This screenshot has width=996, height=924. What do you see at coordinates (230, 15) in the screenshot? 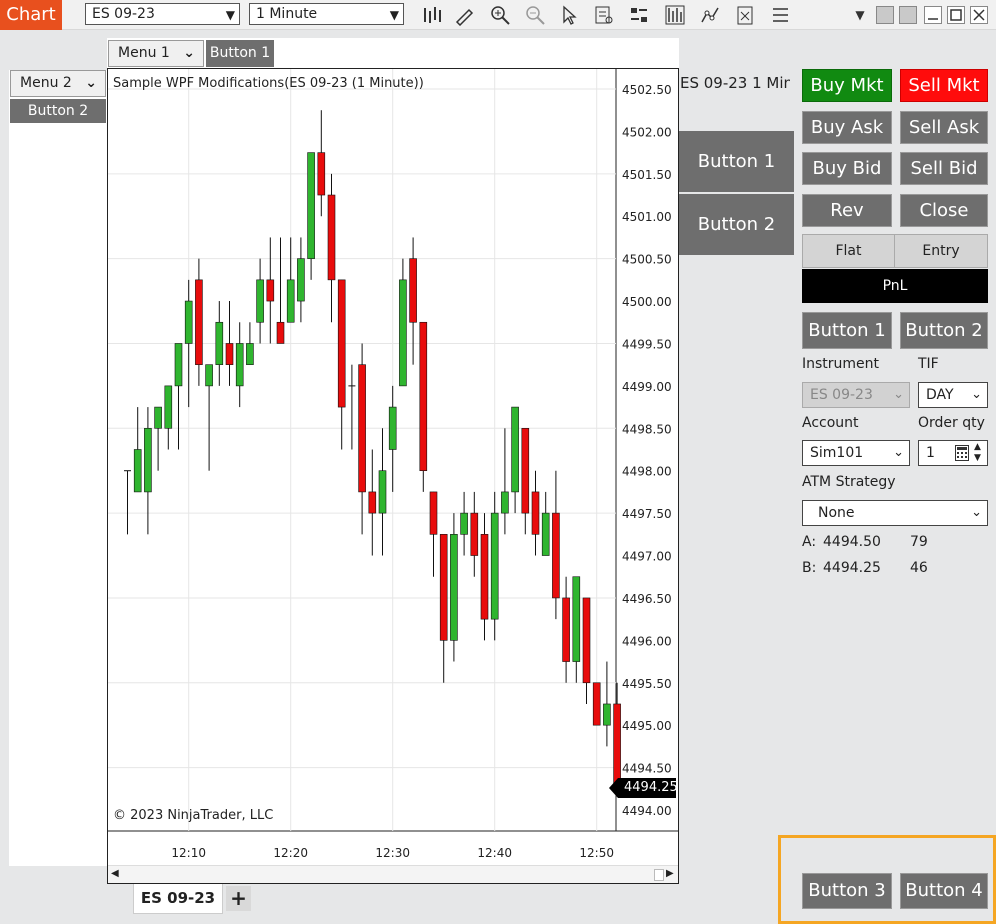
I see `chevron-down-icon: ▼` at bounding box center [230, 15].